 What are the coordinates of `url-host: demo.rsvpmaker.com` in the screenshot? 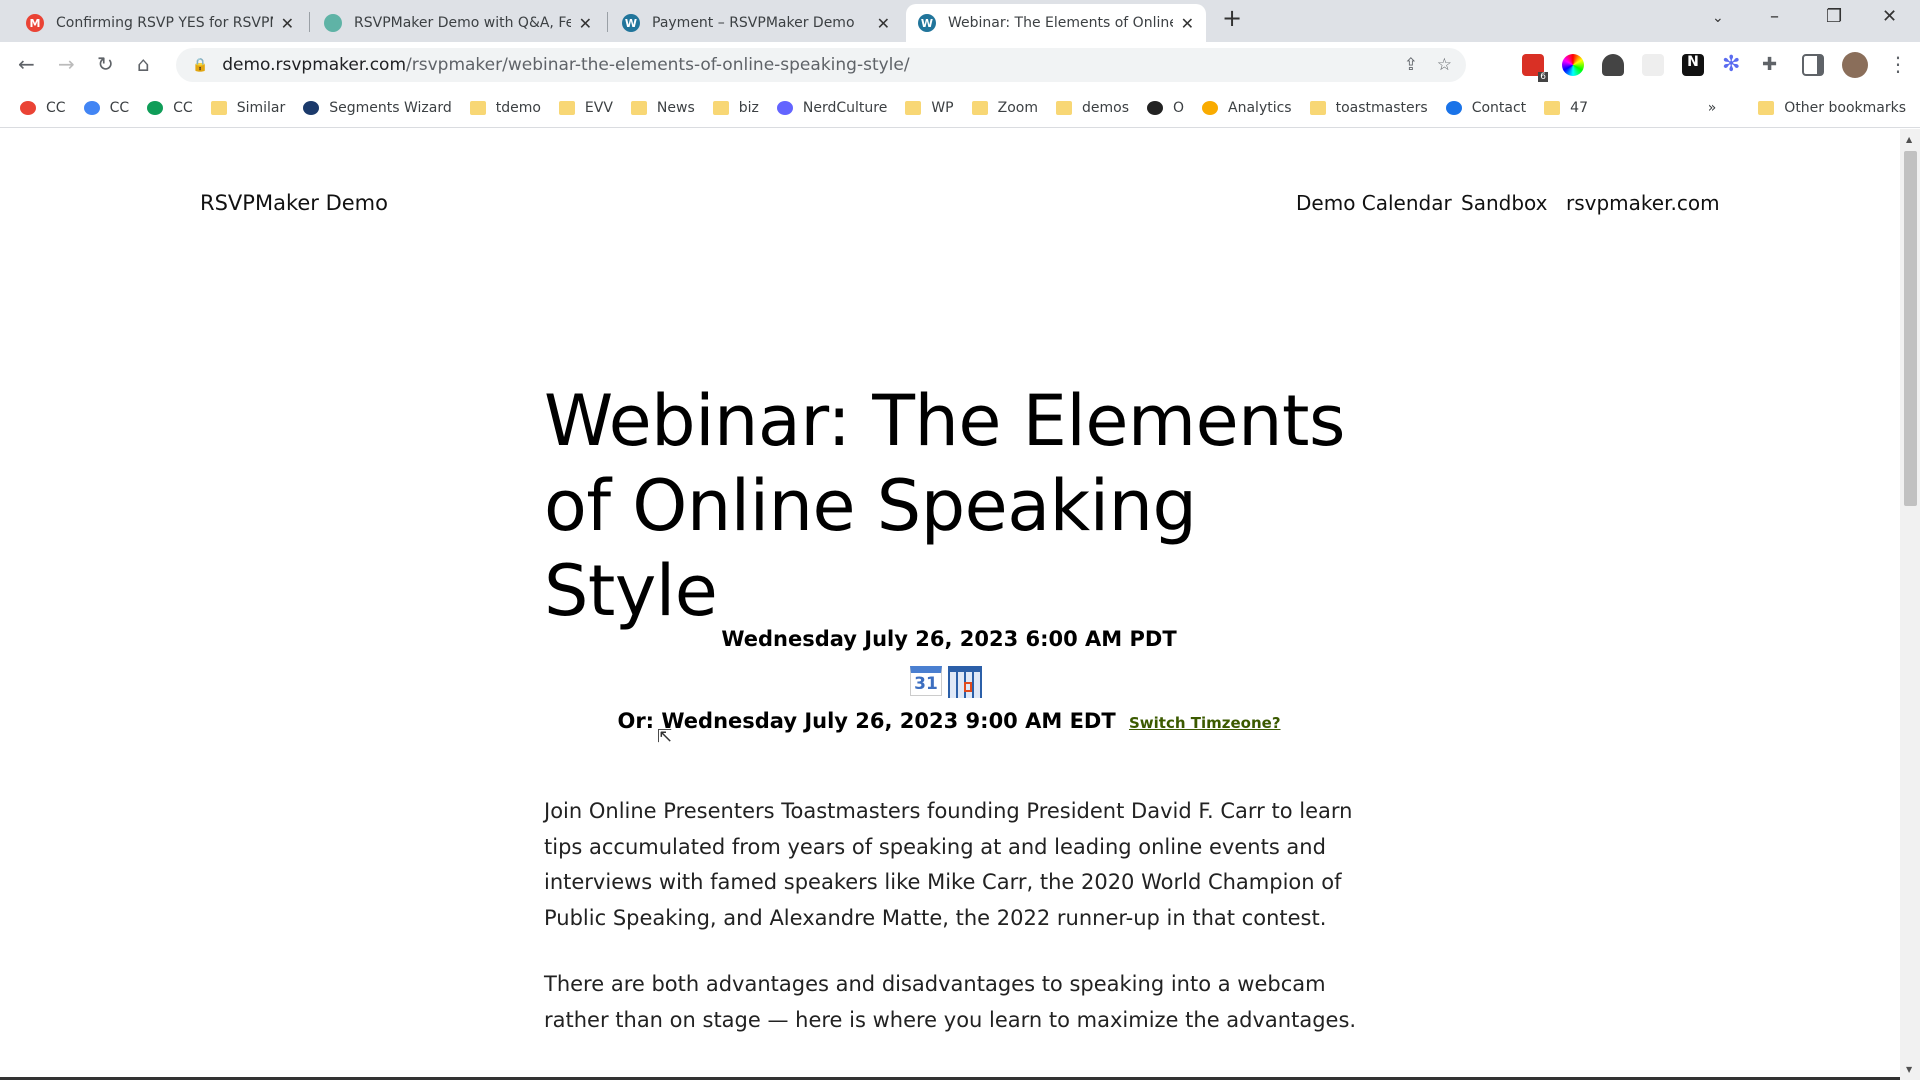 It's located at (314, 65).